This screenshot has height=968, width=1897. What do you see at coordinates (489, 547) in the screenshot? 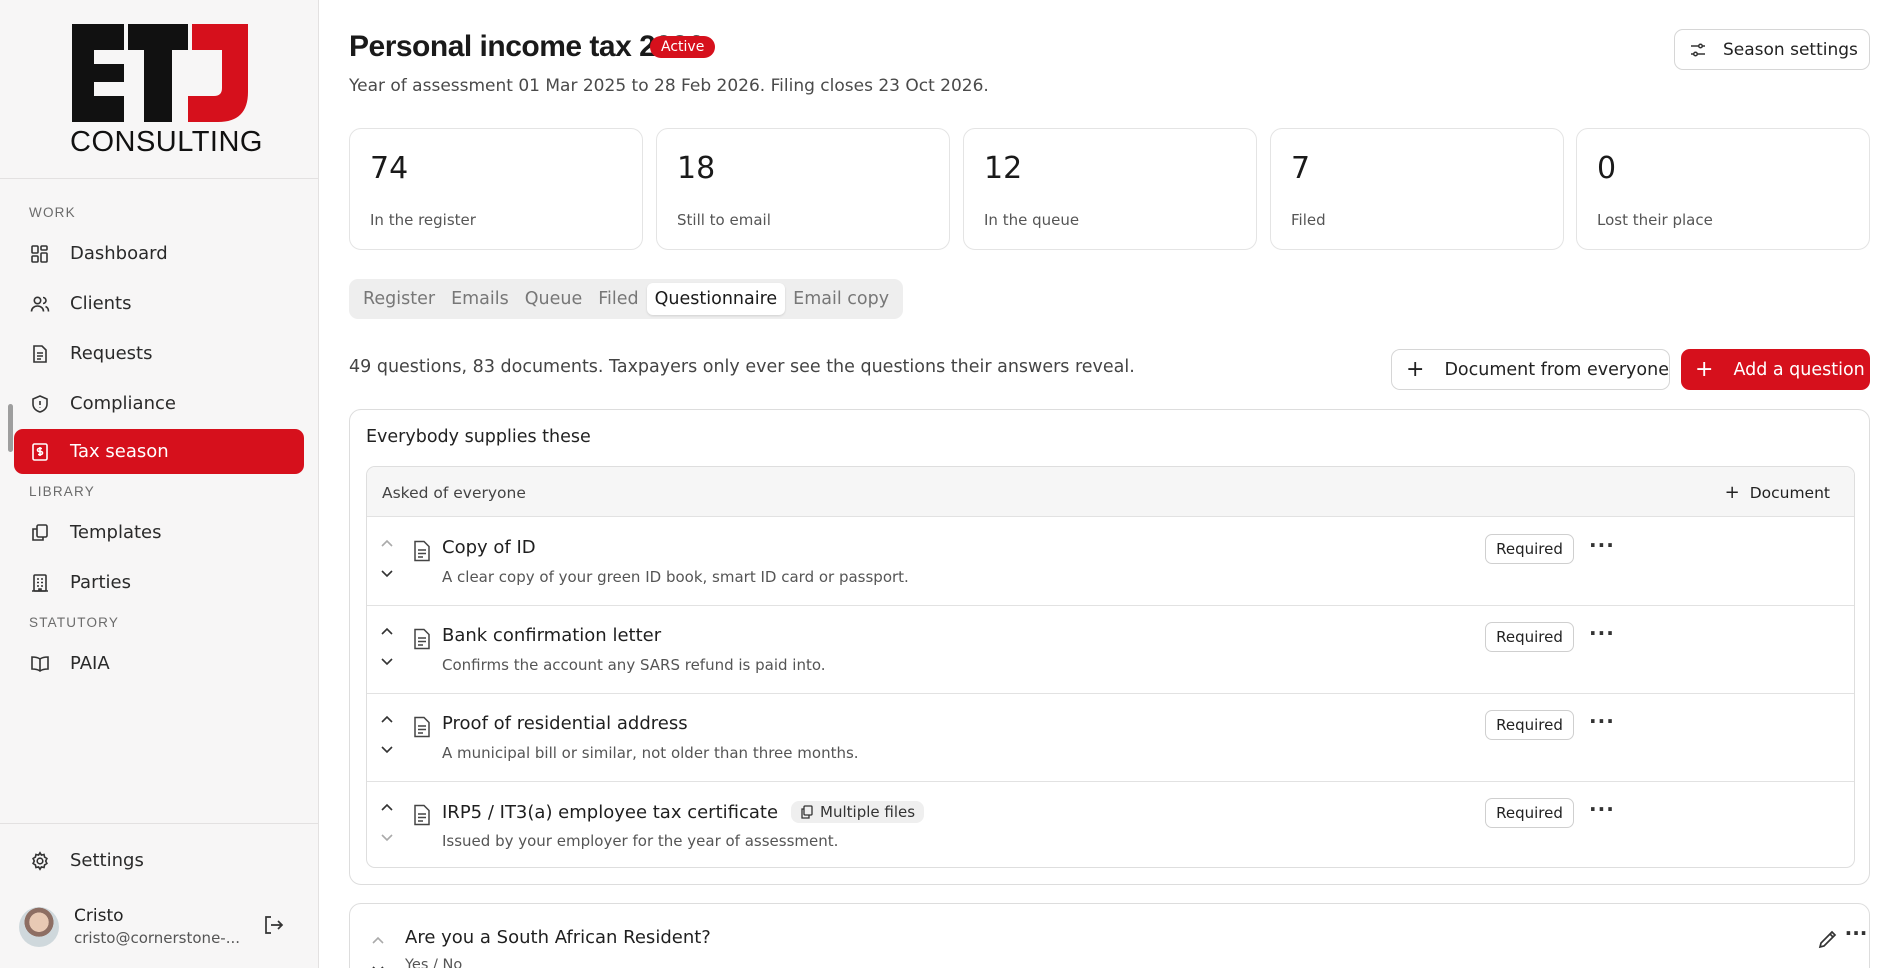
I see `document-title: Copy of ID` at bounding box center [489, 547].